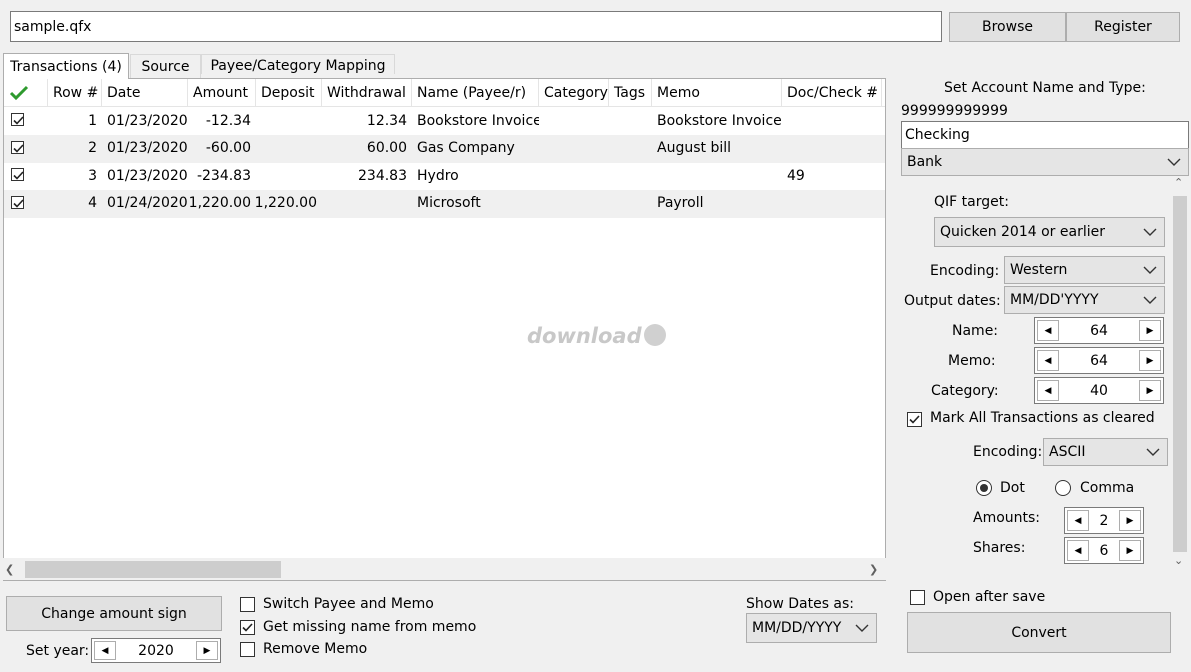 This screenshot has width=1191, height=672. Describe the element at coordinates (145, 92) in the screenshot. I see `header-date: Date` at that location.